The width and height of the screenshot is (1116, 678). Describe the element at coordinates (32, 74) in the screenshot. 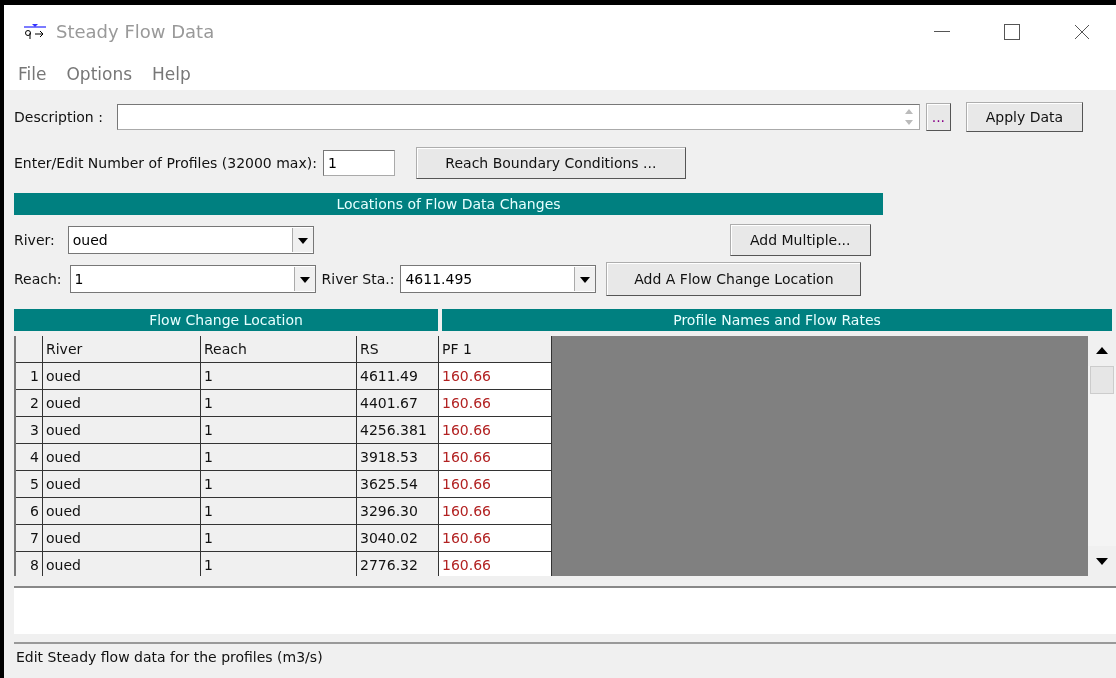

I see `menu-item: File` at that location.